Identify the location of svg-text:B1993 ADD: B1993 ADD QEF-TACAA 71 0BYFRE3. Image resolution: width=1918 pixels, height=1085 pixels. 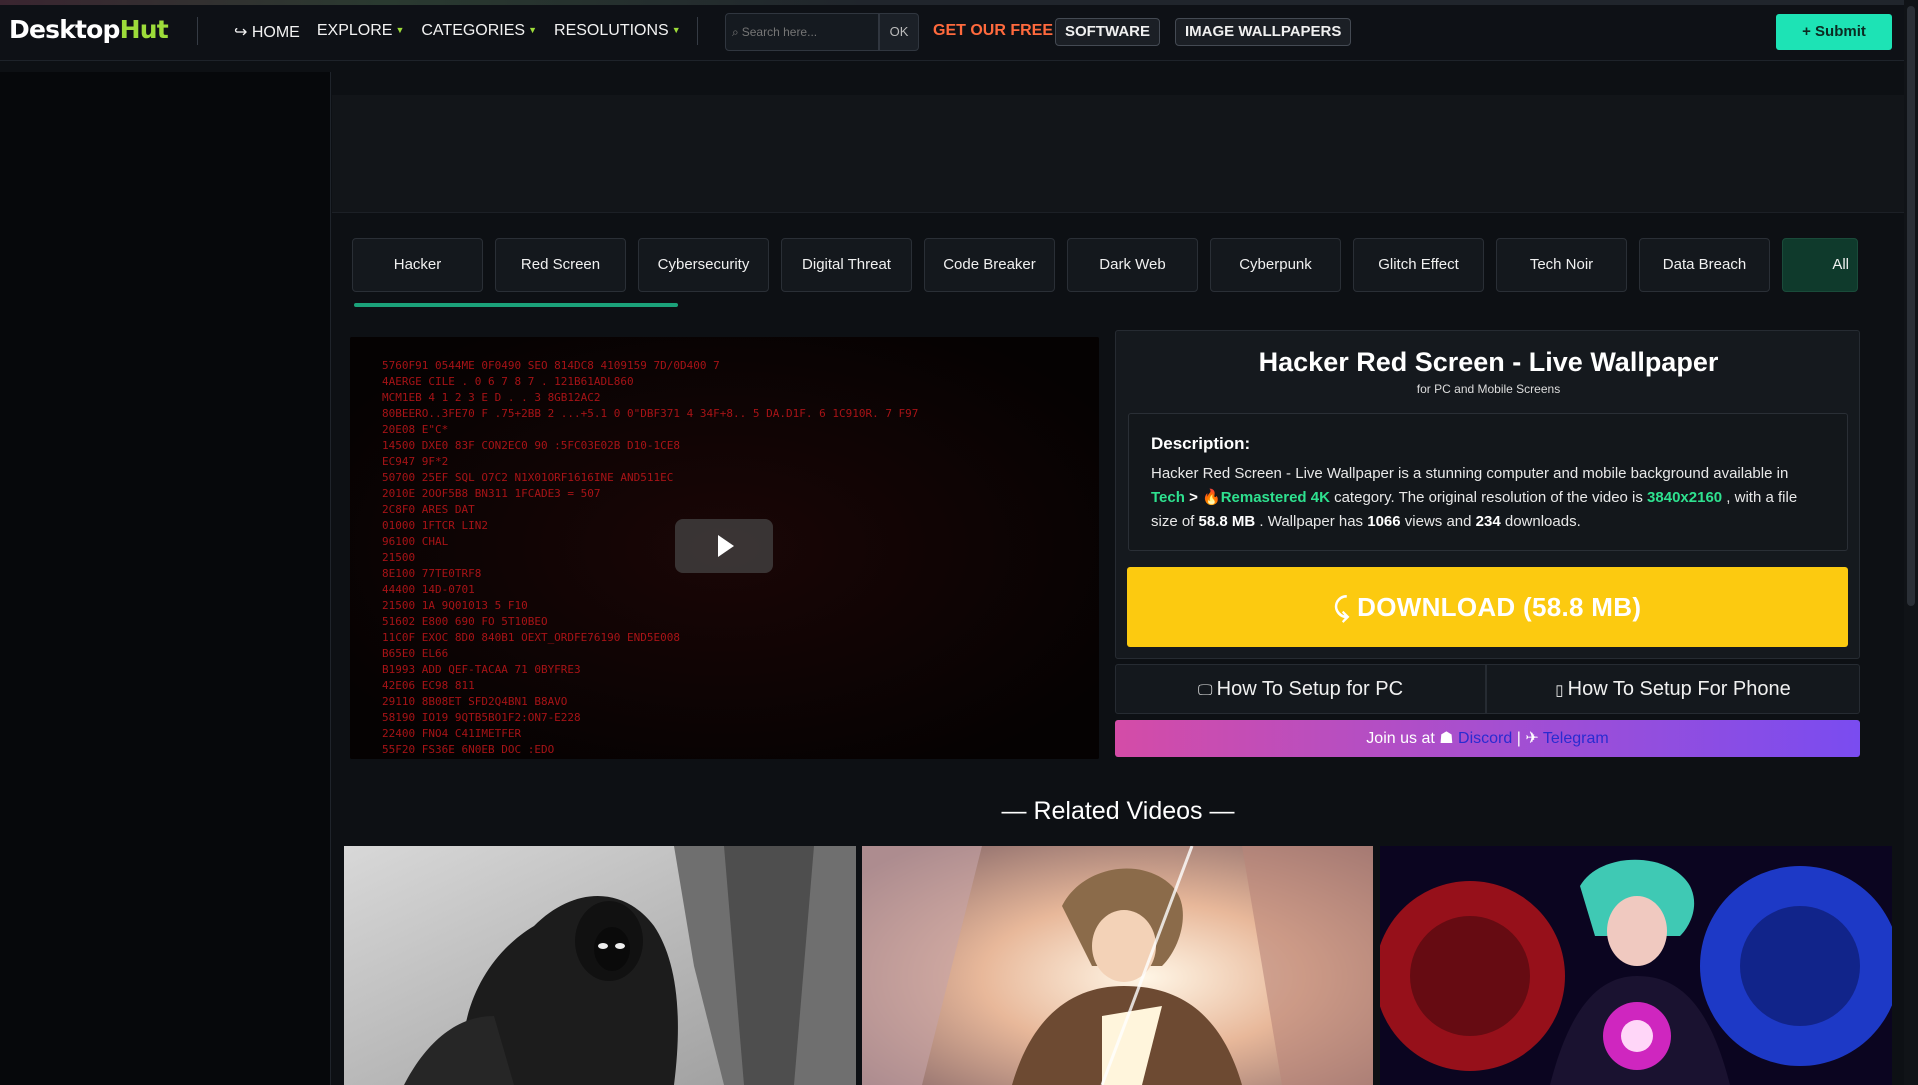
(481, 669).